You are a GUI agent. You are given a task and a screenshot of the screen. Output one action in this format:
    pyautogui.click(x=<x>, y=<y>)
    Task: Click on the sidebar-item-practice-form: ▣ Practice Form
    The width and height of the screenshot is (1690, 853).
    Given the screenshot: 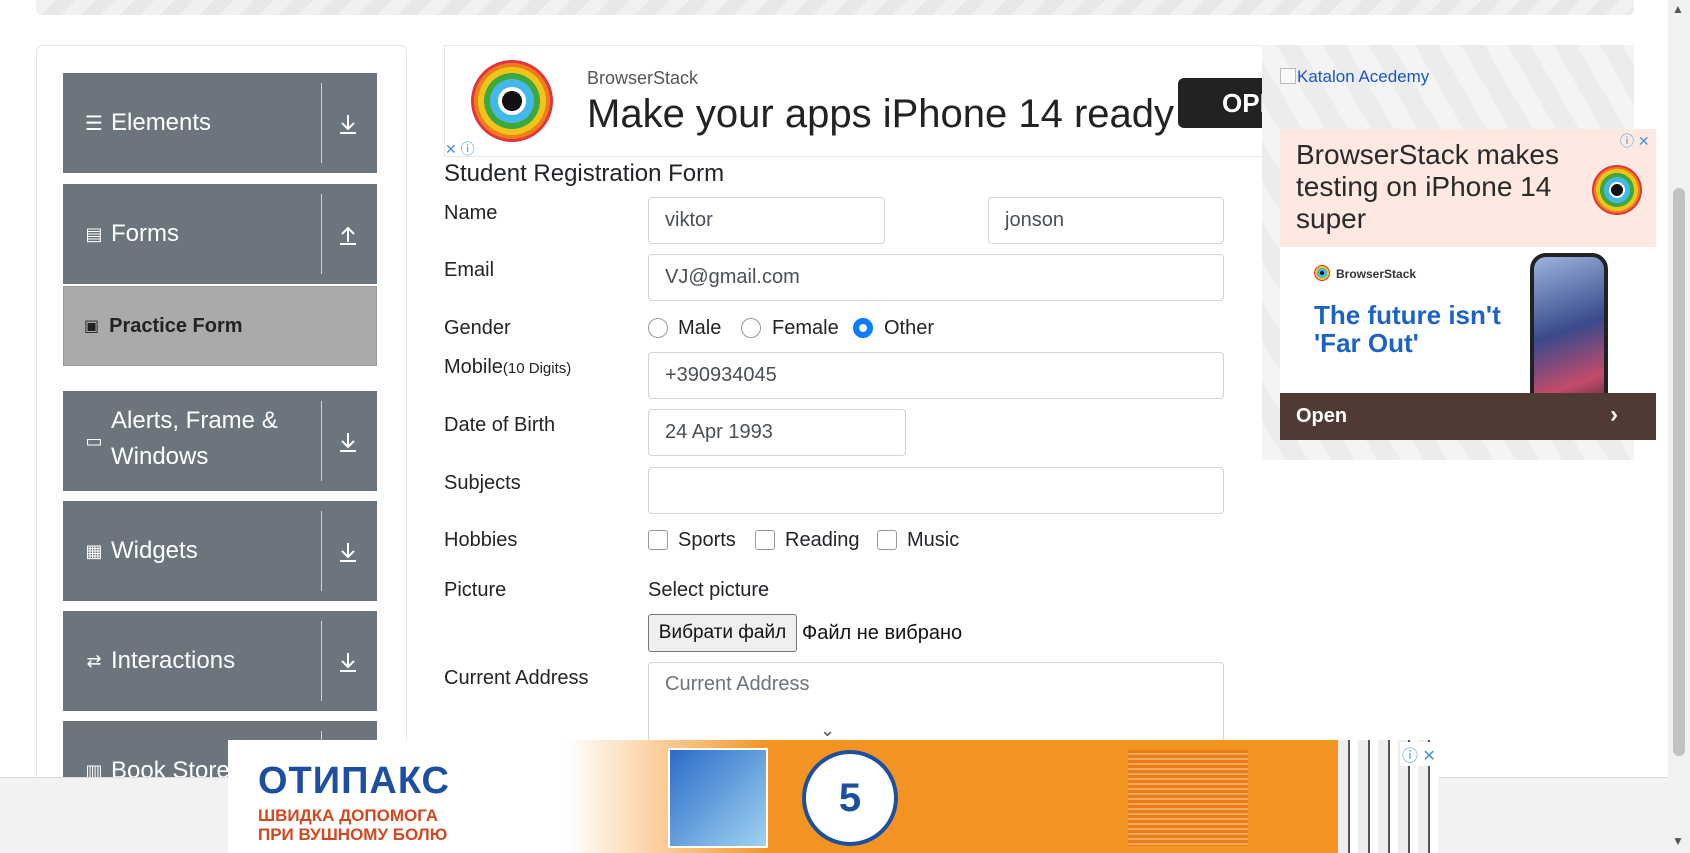 What is the action you would take?
    pyautogui.click(x=220, y=326)
    